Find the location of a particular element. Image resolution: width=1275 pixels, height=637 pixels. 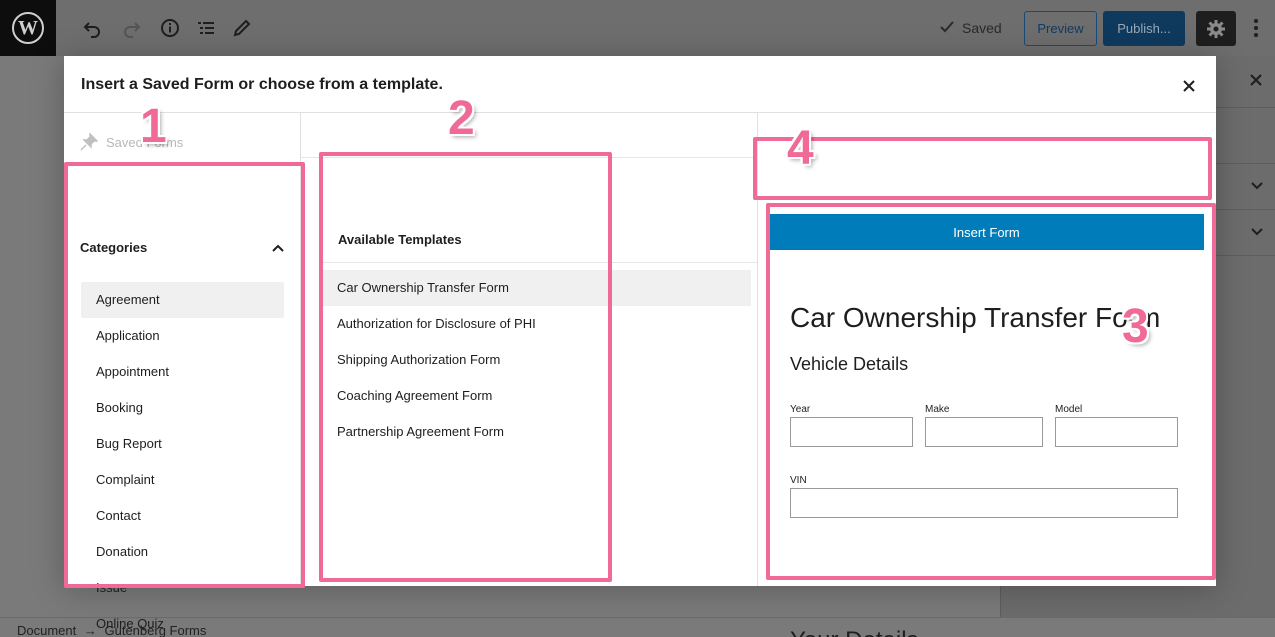

more-options-icon is located at coordinates (1256, 28).